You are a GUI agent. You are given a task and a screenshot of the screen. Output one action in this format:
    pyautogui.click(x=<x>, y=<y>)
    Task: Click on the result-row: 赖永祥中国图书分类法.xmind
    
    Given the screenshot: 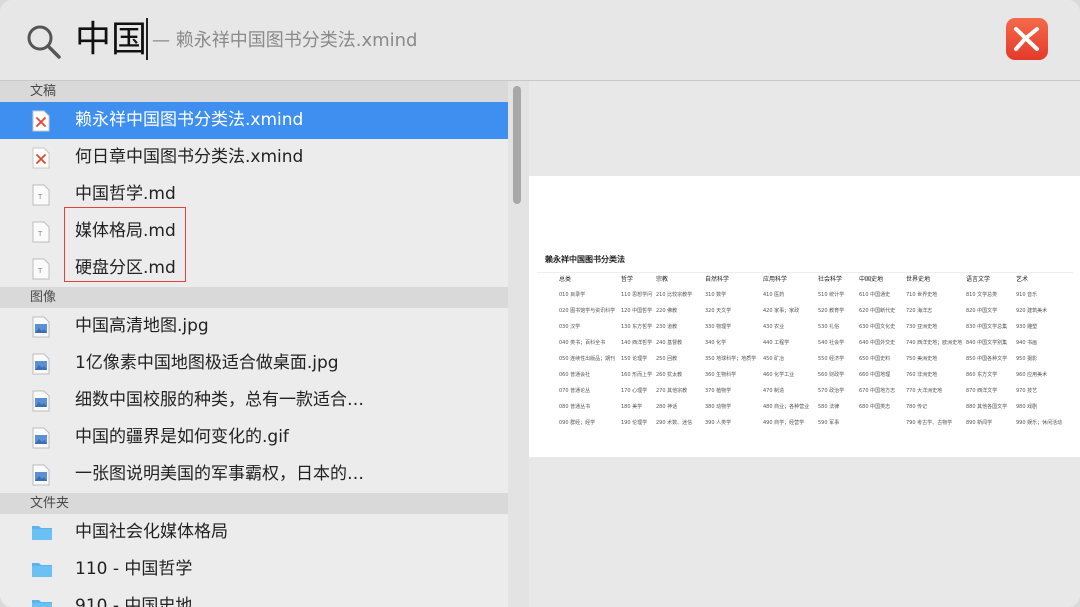 What is the action you would take?
    pyautogui.click(x=254, y=120)
    